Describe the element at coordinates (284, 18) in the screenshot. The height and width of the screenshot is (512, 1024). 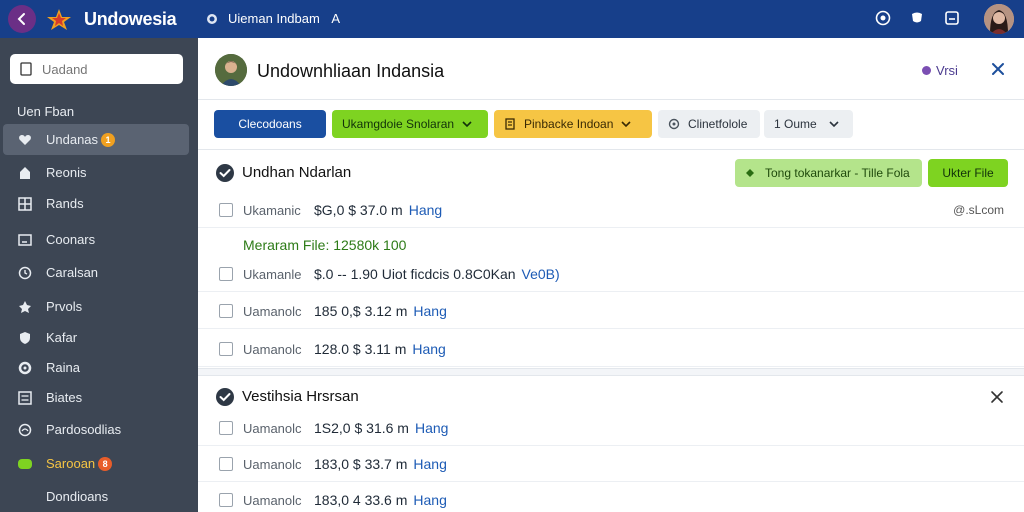
I see `breadcrumb: Uieman Indbam A` at that location.